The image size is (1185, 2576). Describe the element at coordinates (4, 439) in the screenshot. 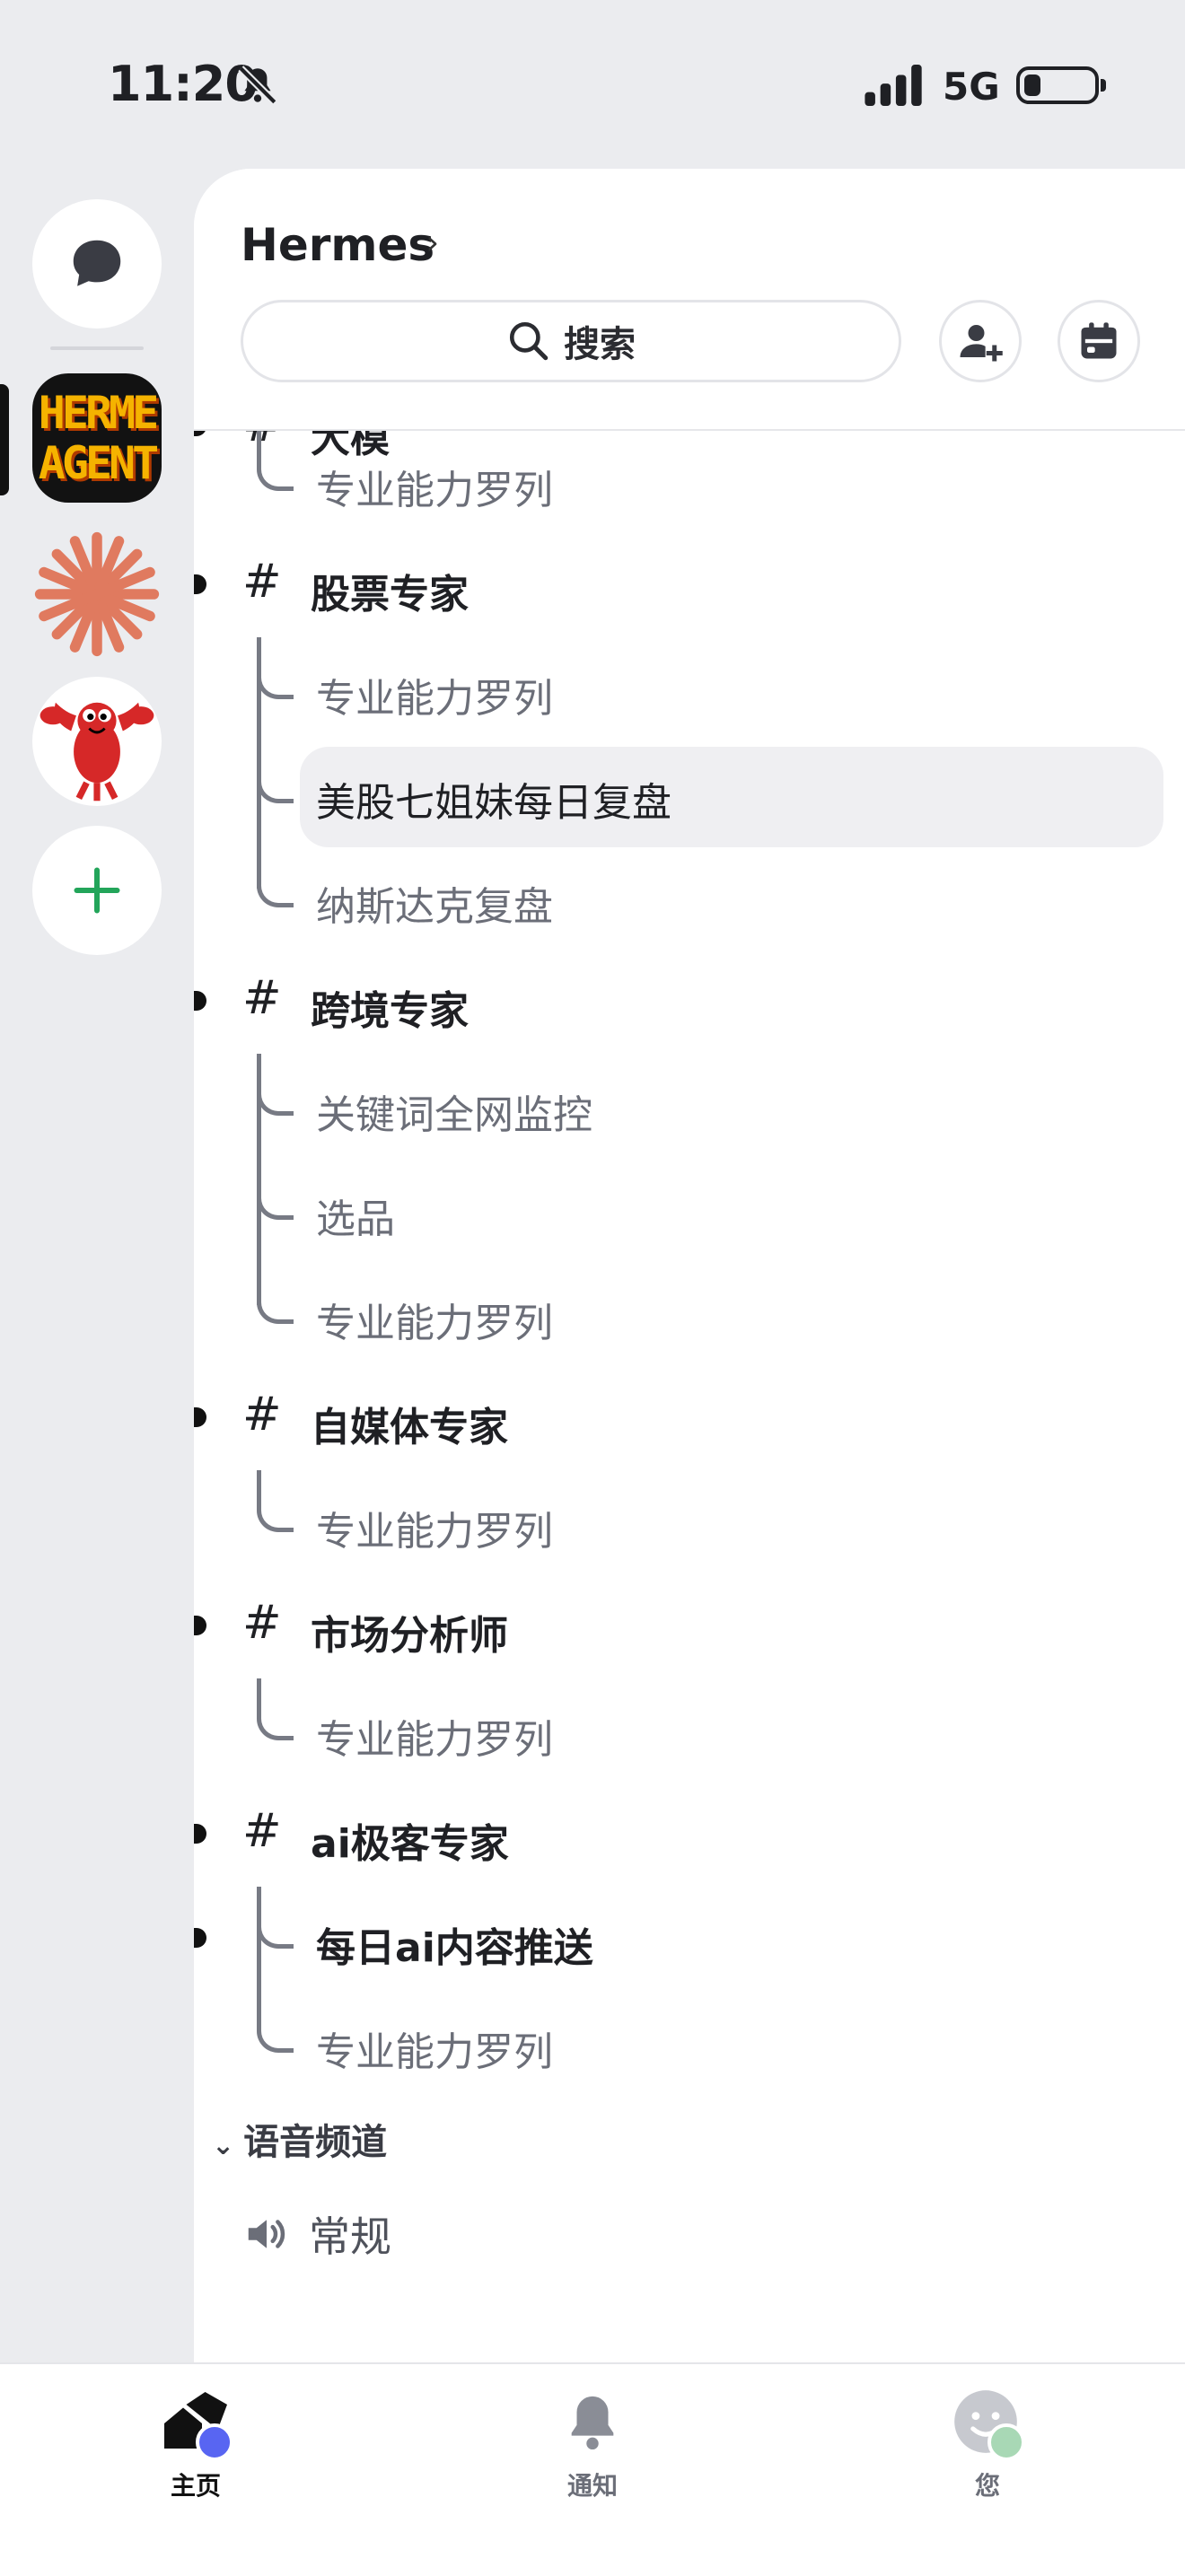

I see `active-server-indicator` at that location.